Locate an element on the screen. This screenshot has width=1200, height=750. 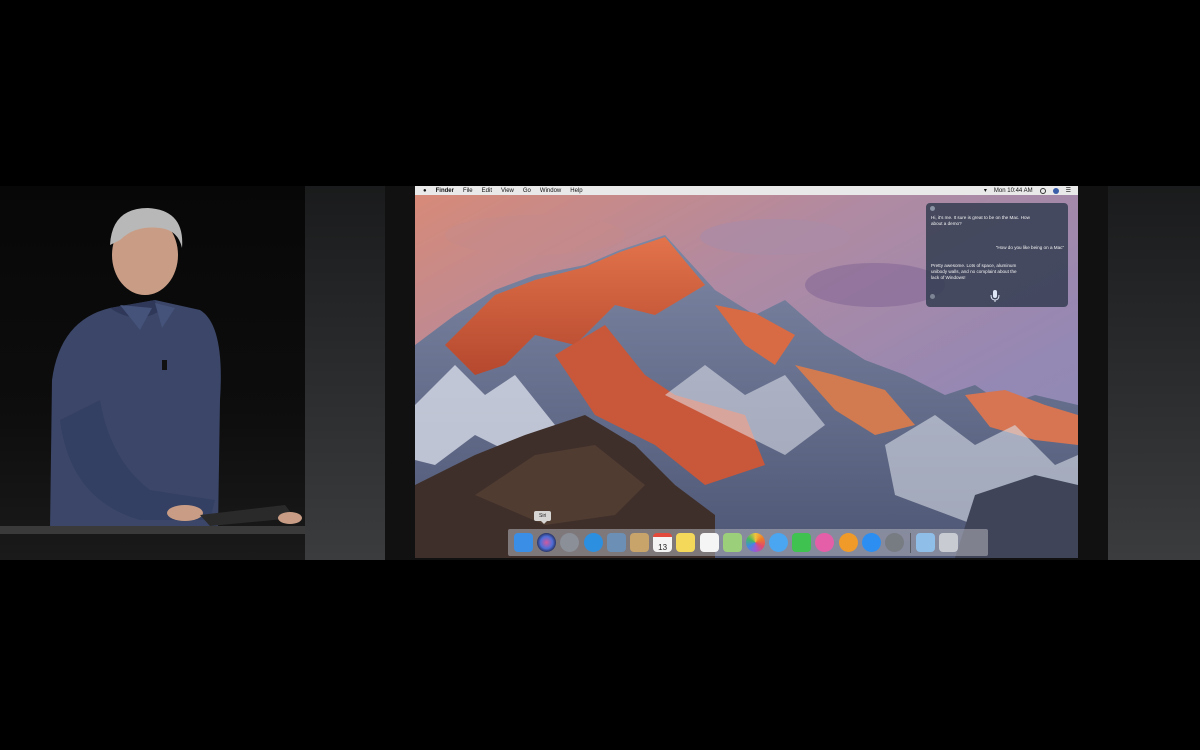
trash-icon is located at coordinates (949, 542).